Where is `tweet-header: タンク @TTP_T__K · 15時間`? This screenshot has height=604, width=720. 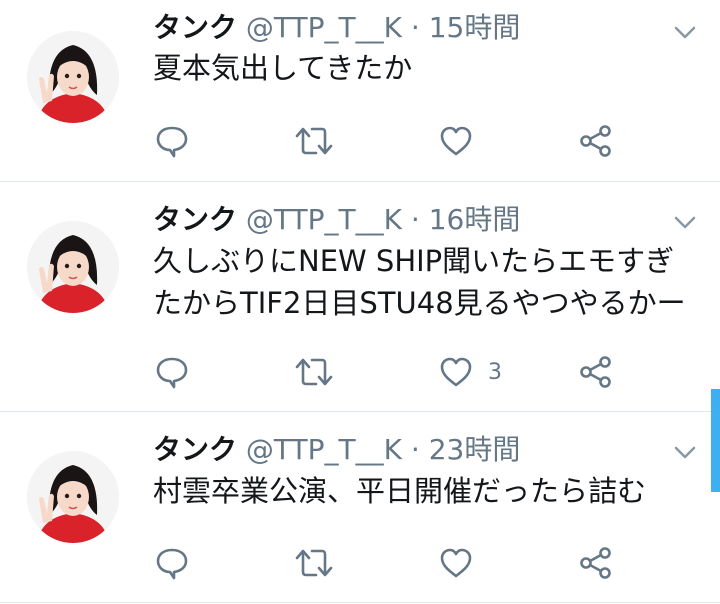
tweet-header: タンク @TTP_T__K · 15時間 is located at coordinates (336, 28).